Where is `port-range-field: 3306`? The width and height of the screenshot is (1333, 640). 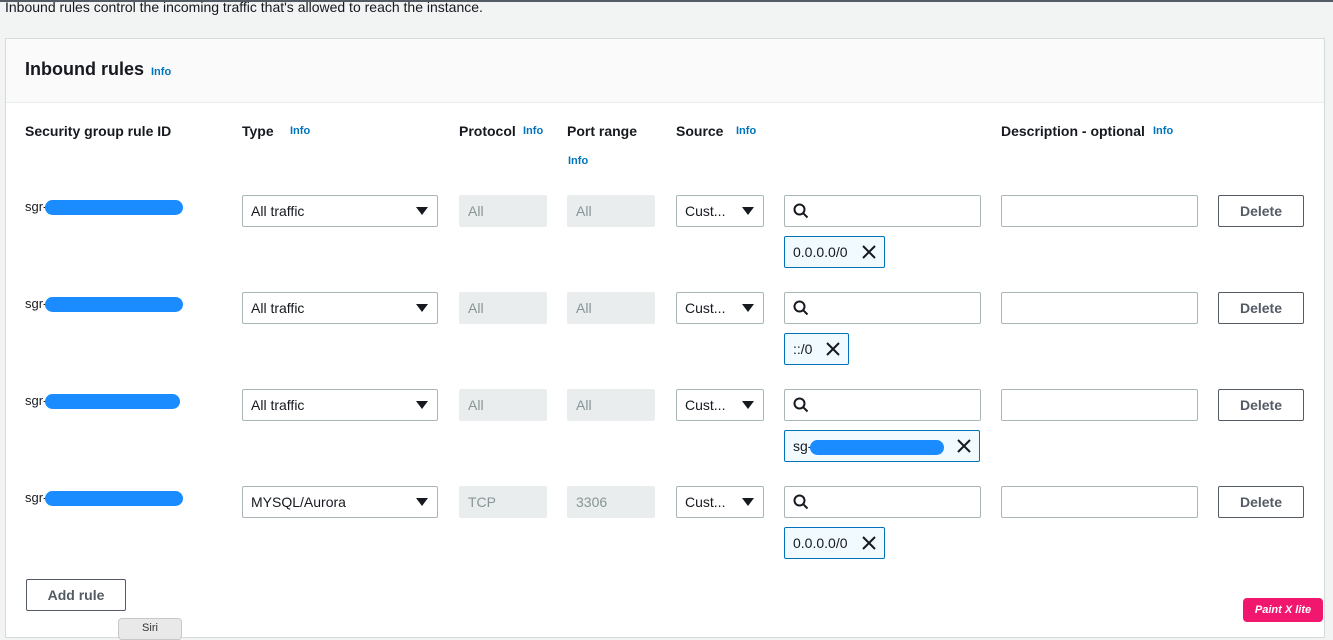 port-range-field: 3306 is located at coordinates (611, 502).